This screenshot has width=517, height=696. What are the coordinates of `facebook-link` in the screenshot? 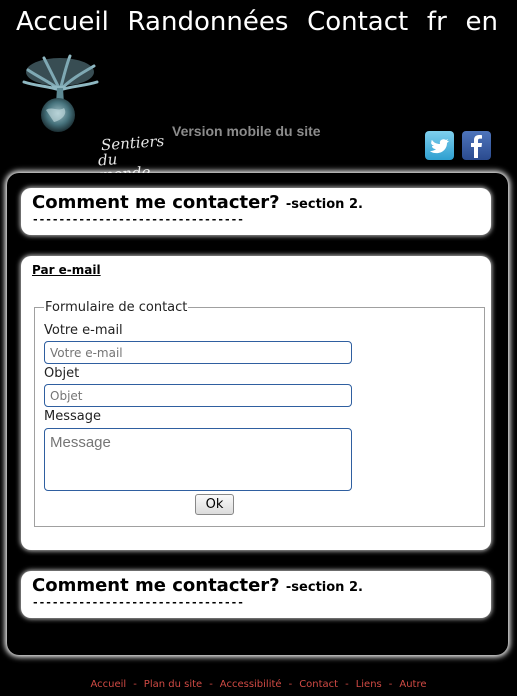 It's located at (476, 145).